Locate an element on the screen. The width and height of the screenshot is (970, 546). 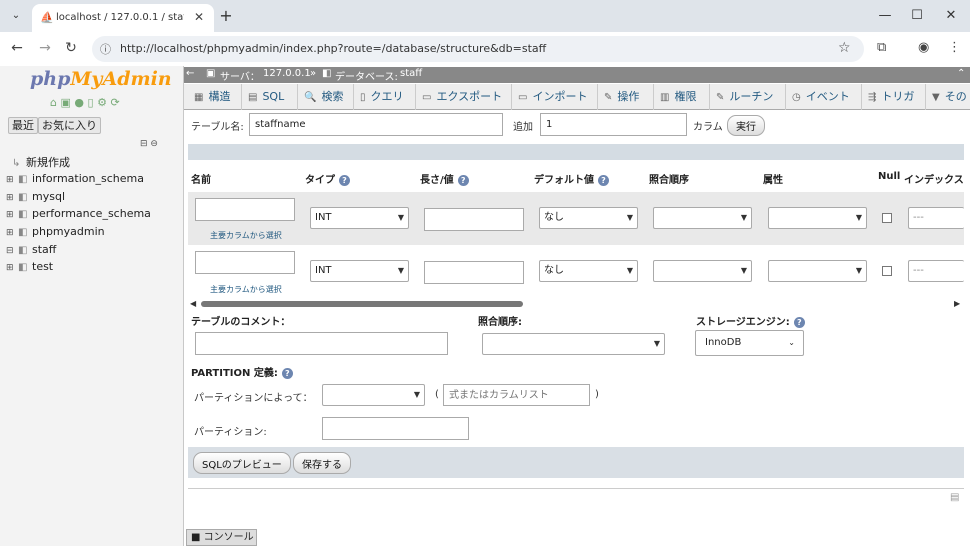
bookmark-star-icon: ☆ is located at coordinates (844, 48).